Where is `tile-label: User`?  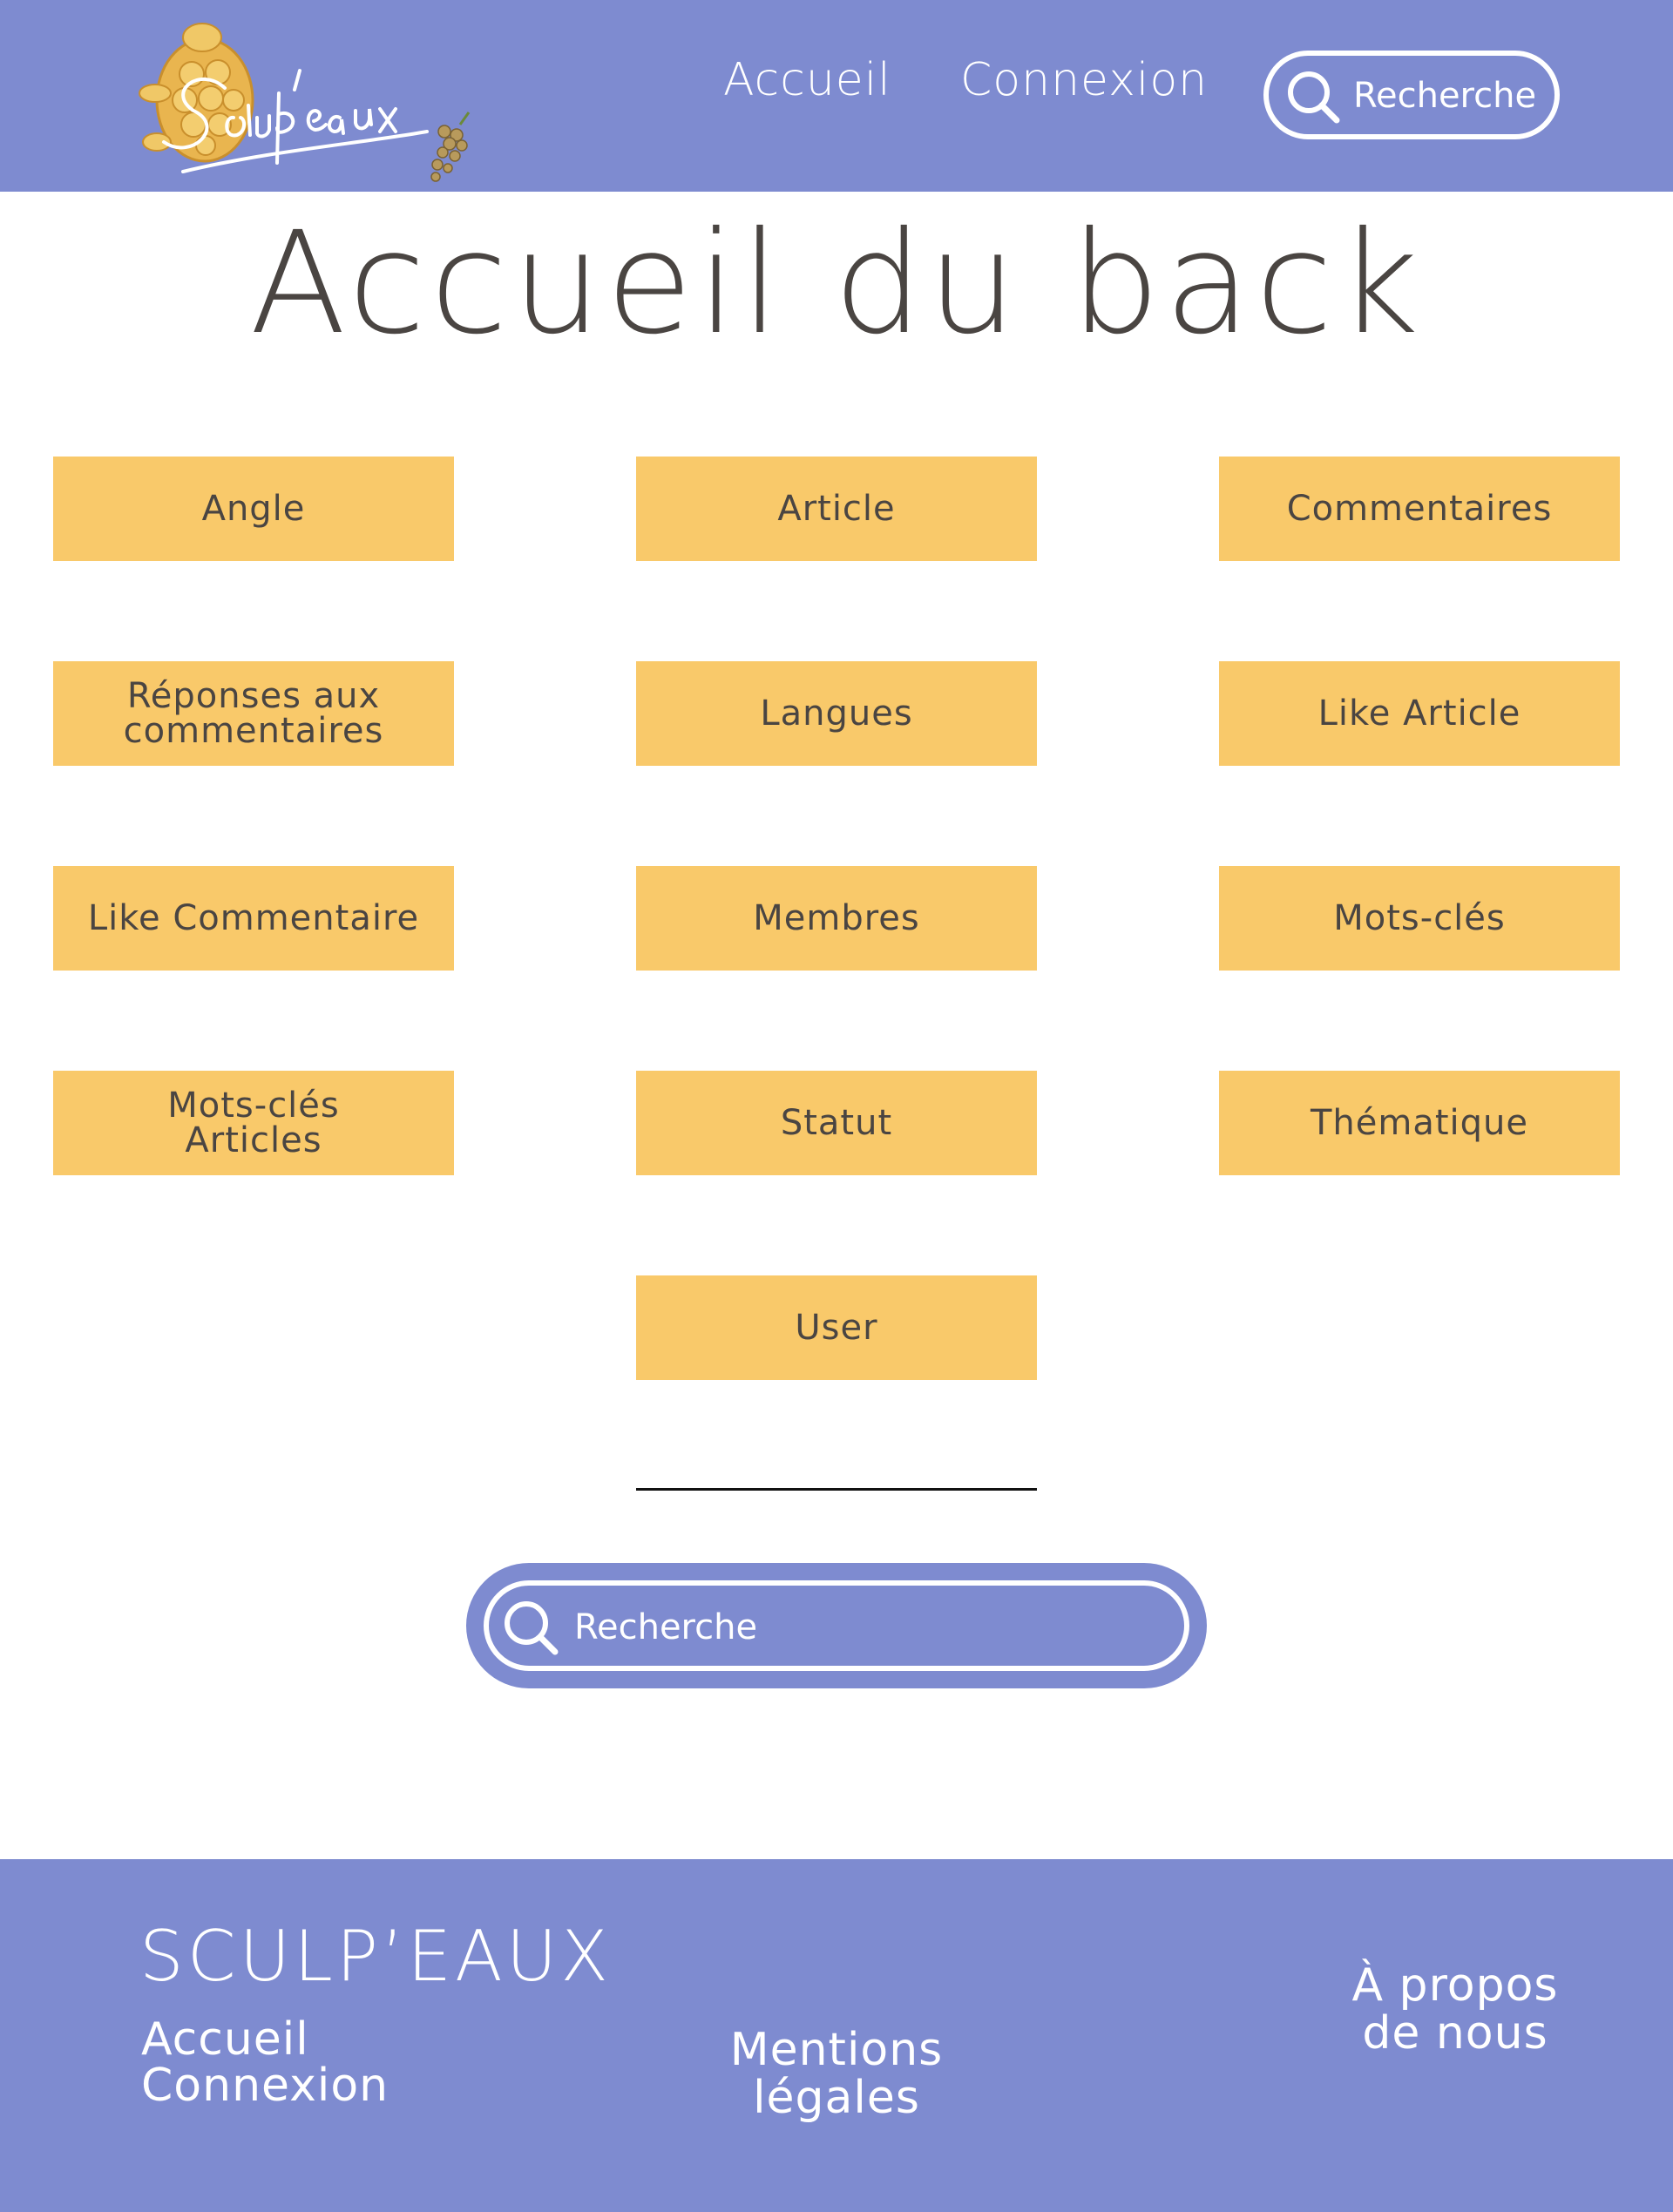
tile-label: User is located at coordinates (836, 1328).